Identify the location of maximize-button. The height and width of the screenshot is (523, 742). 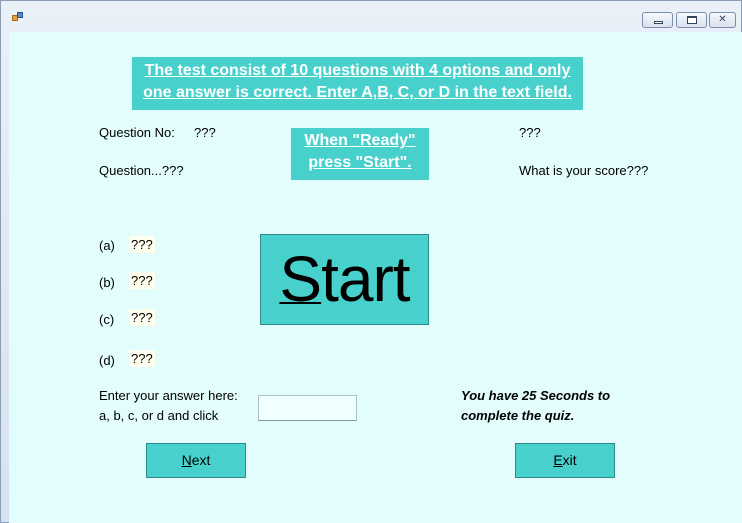
(691, 20).